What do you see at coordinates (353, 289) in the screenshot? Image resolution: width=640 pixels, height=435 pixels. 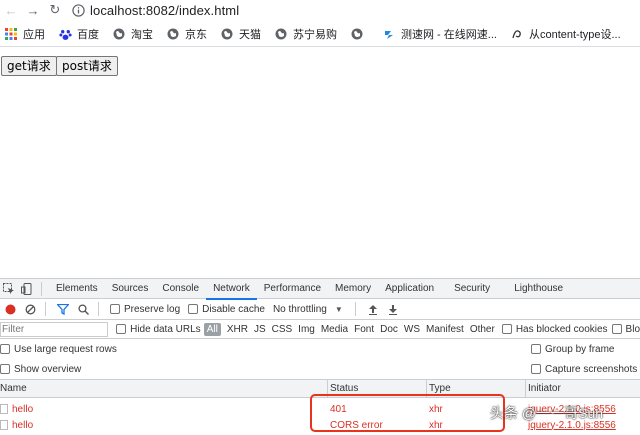 I see `tab-memory: Memory` at bounding box center [353, 289].